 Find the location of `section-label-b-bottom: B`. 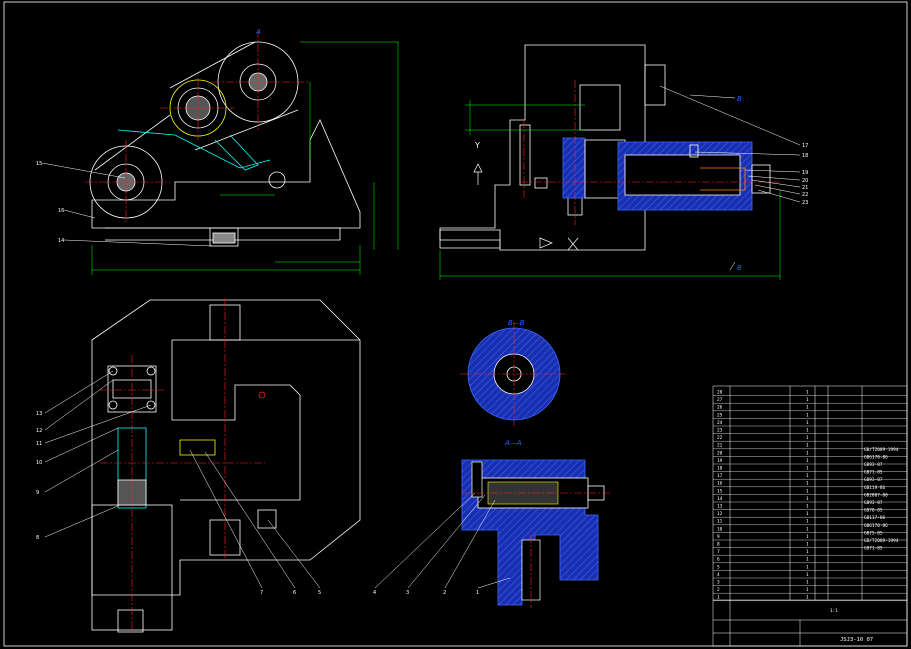

section-label-b-bottom: B is located at coordinates (739, 268).